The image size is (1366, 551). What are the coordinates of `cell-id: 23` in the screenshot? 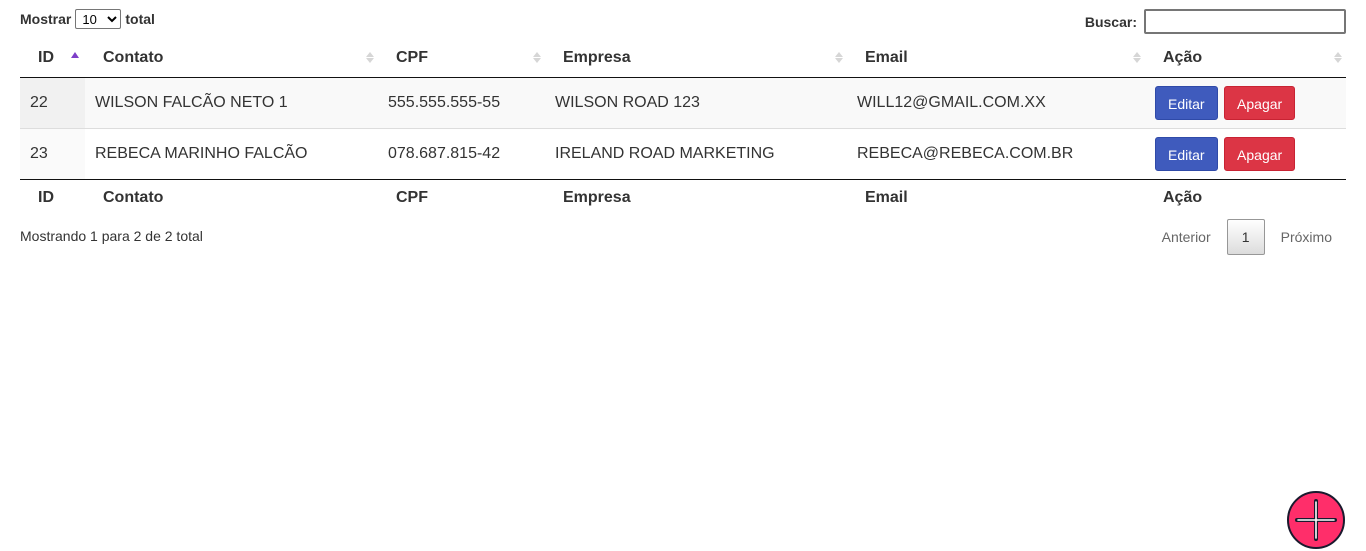 It's located at (52, 153).